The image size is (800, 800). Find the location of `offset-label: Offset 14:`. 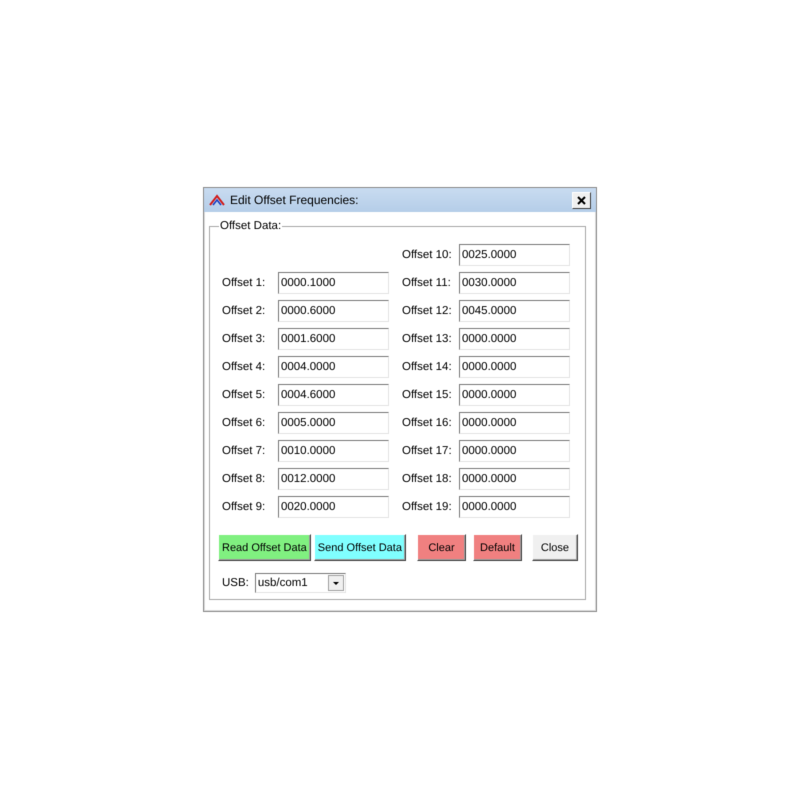

offset-label: Offset 14: is located at coordinates (427, 367).